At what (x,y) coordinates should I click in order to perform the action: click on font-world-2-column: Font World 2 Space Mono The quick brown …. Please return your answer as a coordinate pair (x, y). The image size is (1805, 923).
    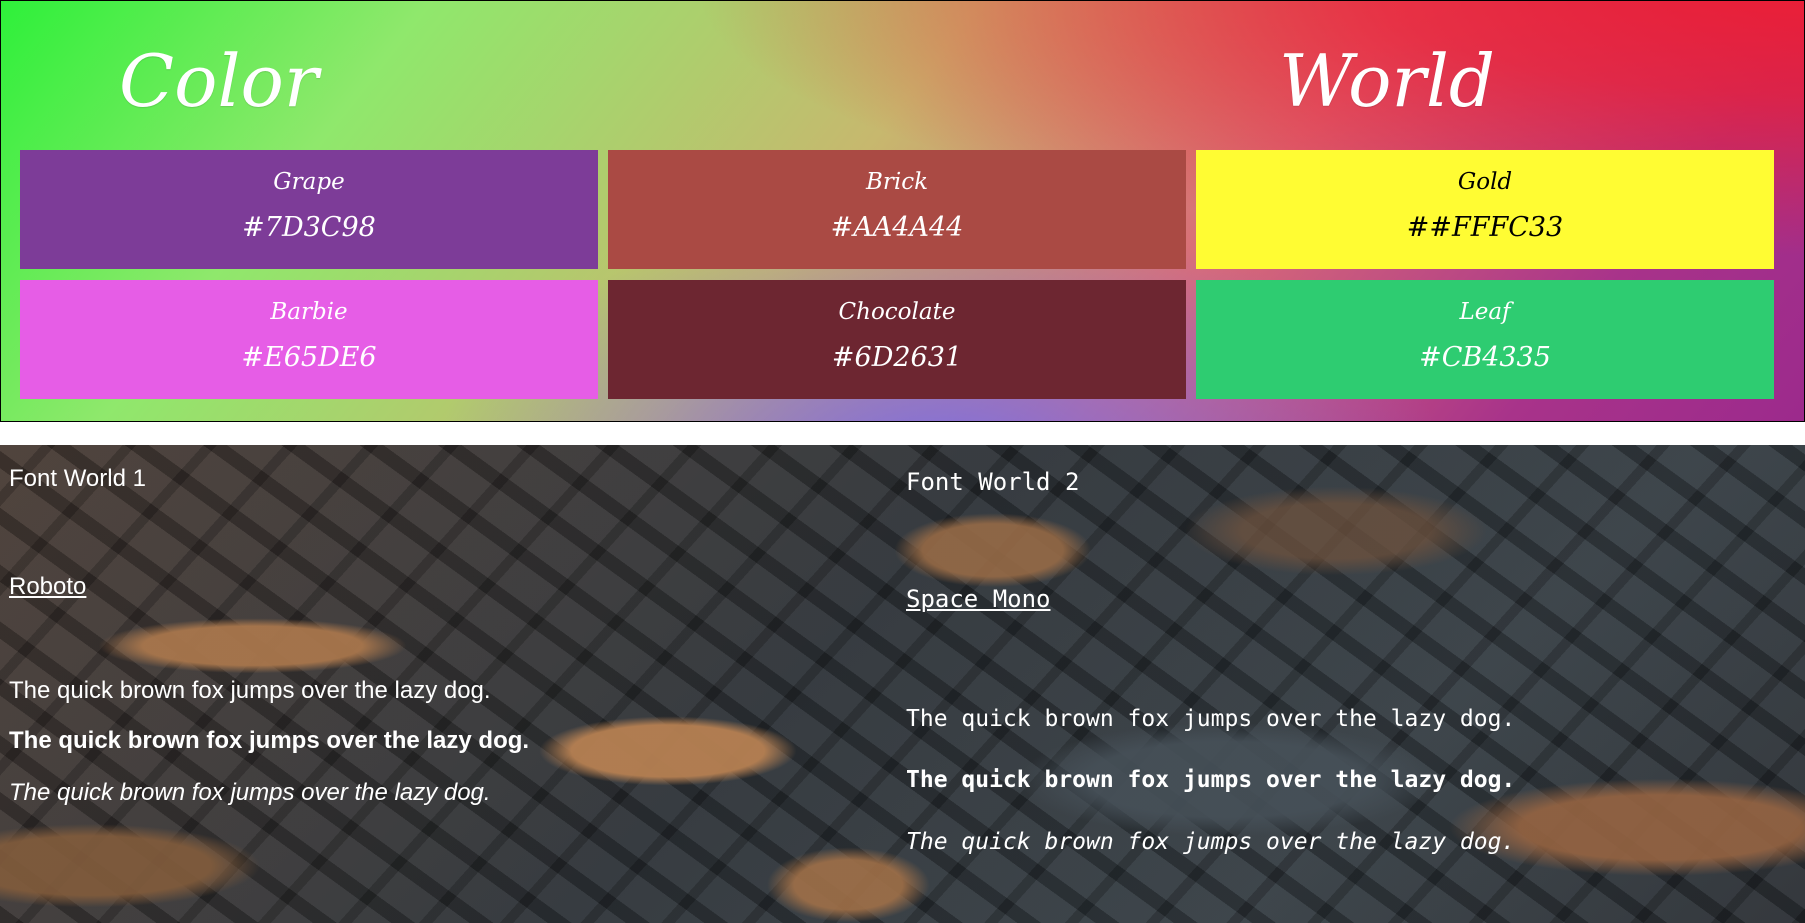
    Looking at the image, I should click on (1210, 662).